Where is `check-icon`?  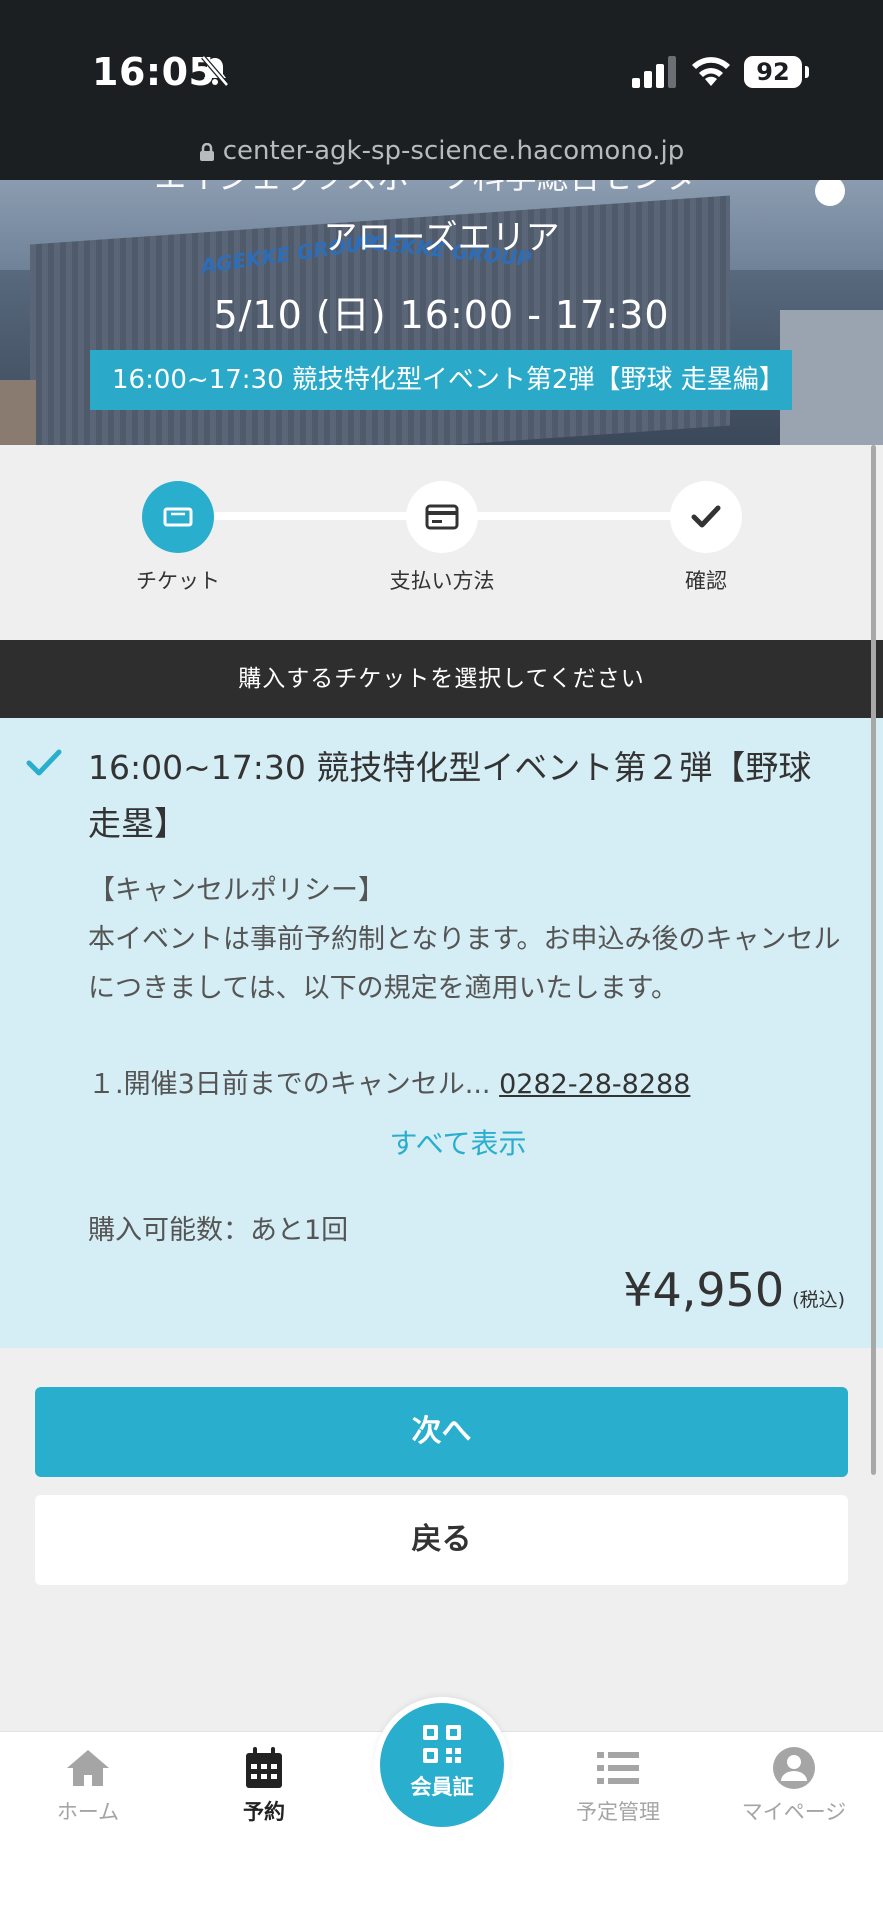
check-icon is located at coordinates (706, 516).